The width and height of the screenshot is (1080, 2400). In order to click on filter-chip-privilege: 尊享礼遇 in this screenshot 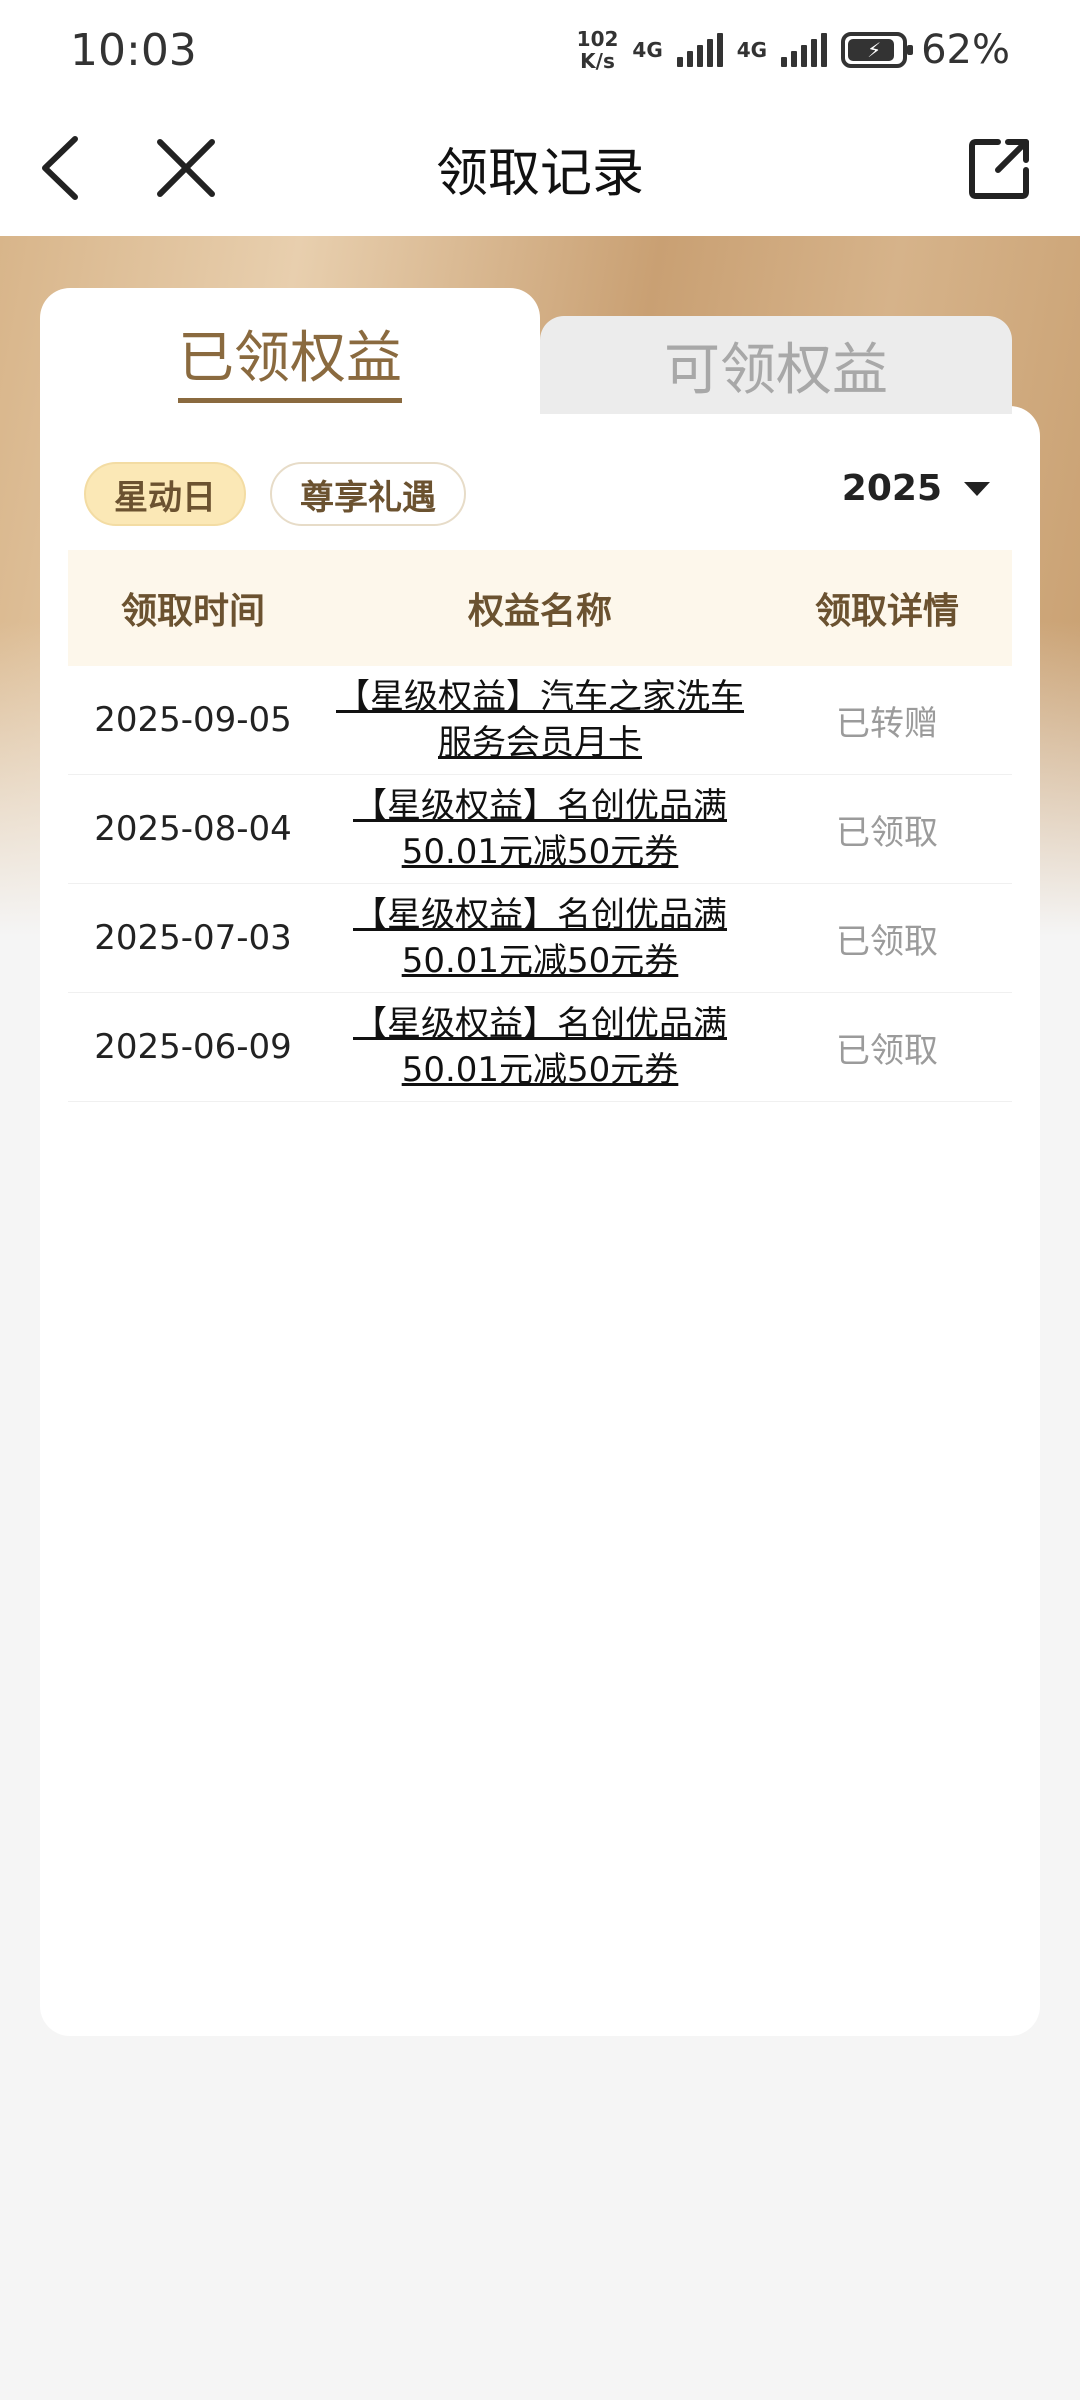, I will do `click(368, 494)`.